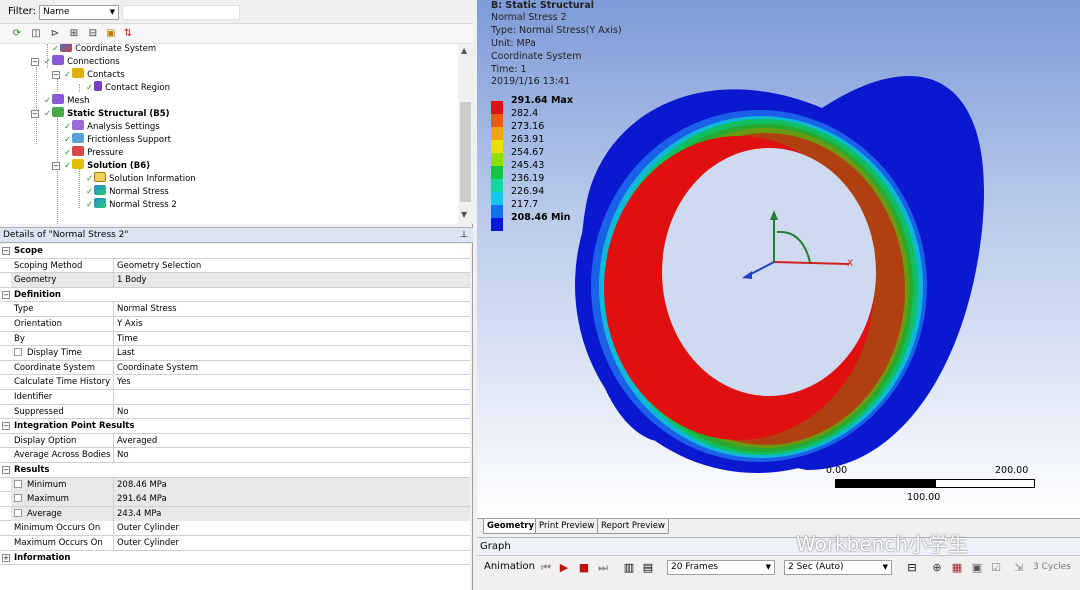 Image resolution: width=1080 pixels, height=590 pixels. Describe the element at coordinates (546, 568) in the screenshot. I see `prev-frame-icon: ⏮` at that location.